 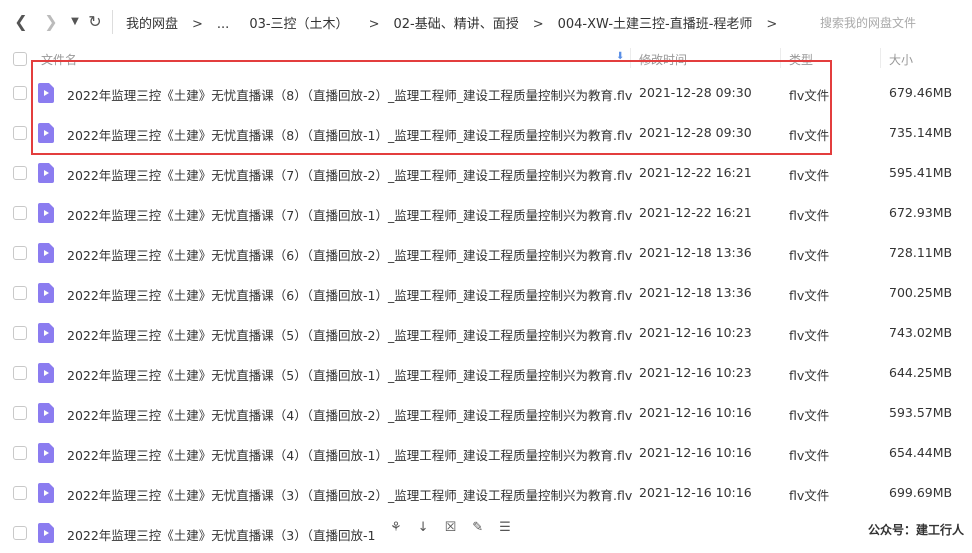 What do you see at coordinates (221, 534) in the screenshot?
I see `file-name: 2022年监理三控《土建》无忧直播课（3）（直播回放-1` at bounding box center [221, 534].